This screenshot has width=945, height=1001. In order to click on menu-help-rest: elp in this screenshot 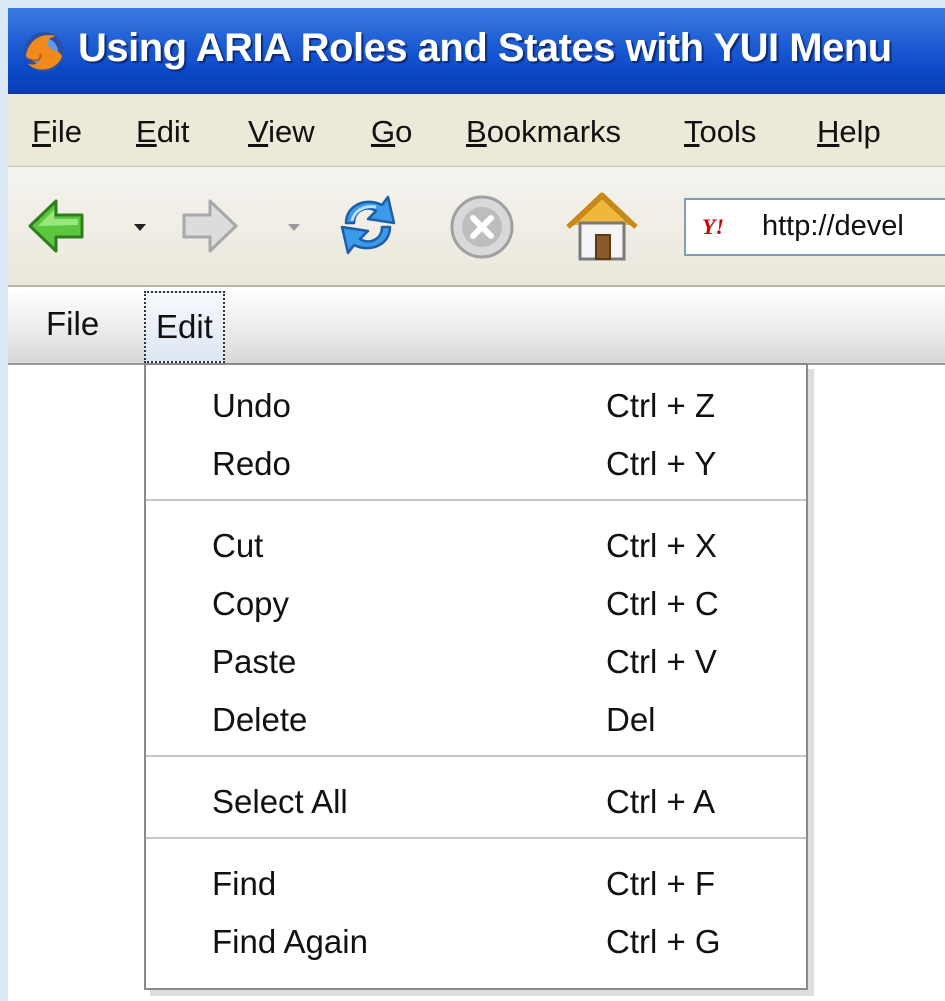, I will do `click(860, 131)`.